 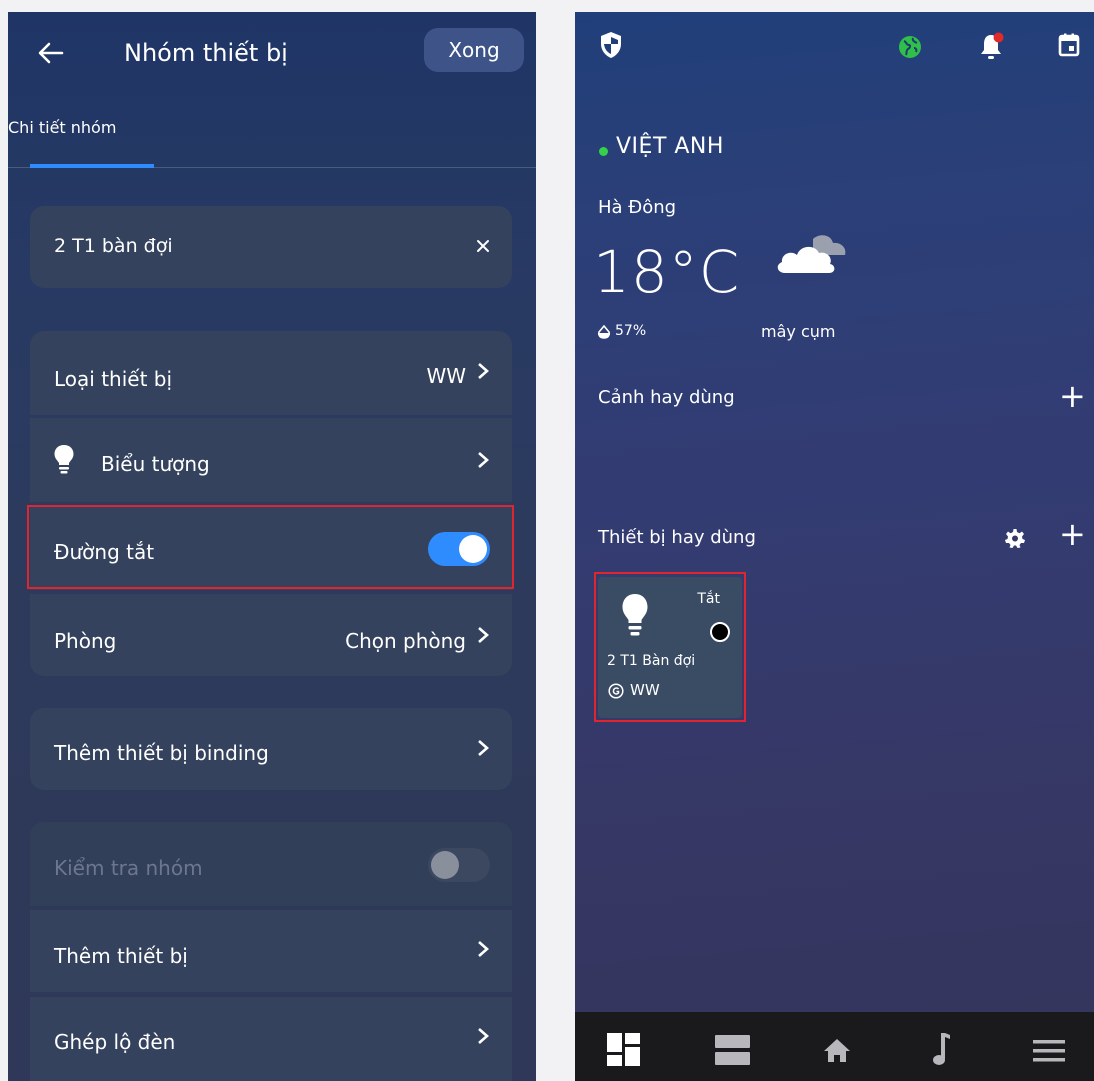 I want to click on pair-light-row: Ghép lộ đèn, so click(x=271, y=1039).